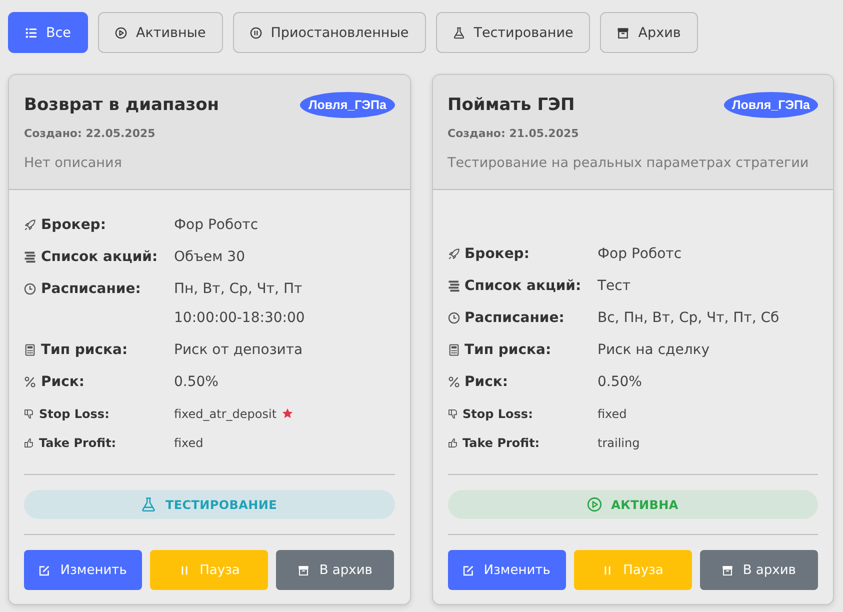 Image resolution: width=843 pixels, height=612 pixels. What do you see at coordinates (614, 286) in the screenshot?
I see `detail-value: Тест` at bounding box center [614, 286].